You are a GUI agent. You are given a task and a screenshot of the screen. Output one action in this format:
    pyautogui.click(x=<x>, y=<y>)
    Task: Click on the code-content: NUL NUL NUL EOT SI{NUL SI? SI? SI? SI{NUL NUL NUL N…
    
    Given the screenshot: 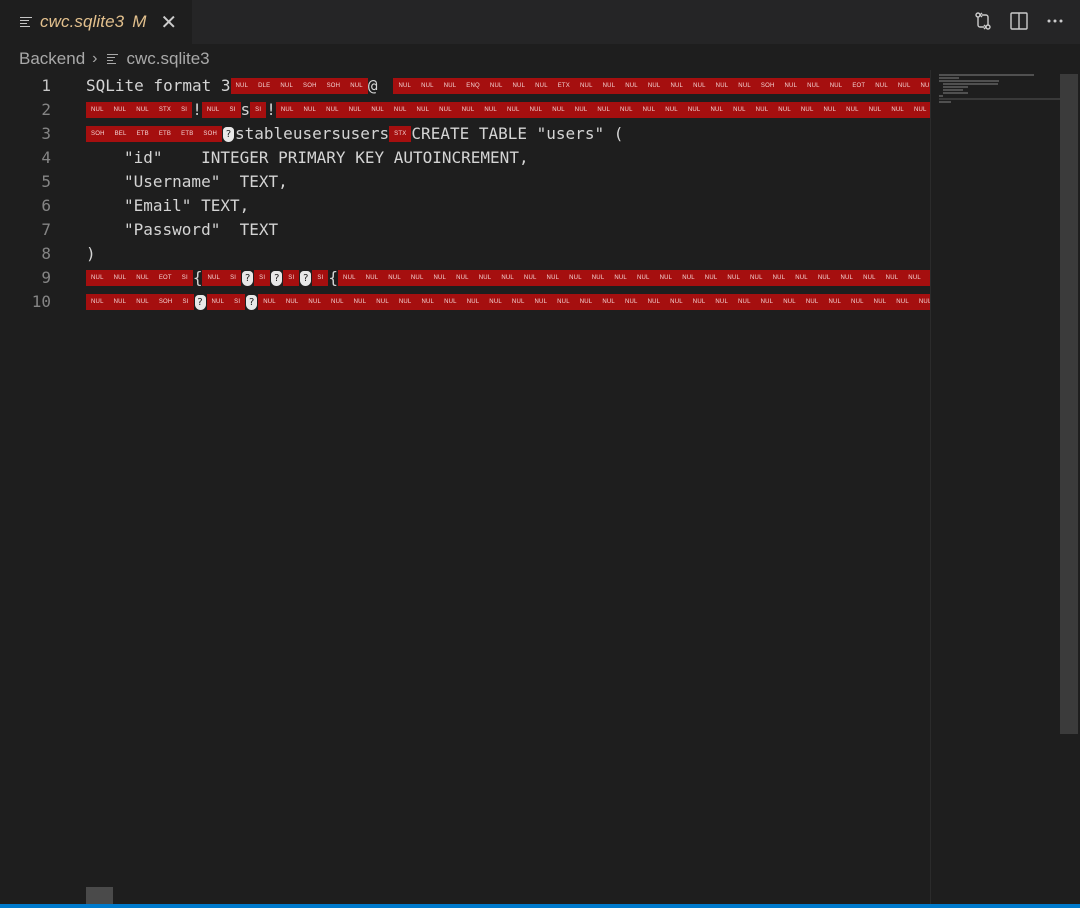 What is the action you would take?
    pyautogui.click(x=508, y=278)
    